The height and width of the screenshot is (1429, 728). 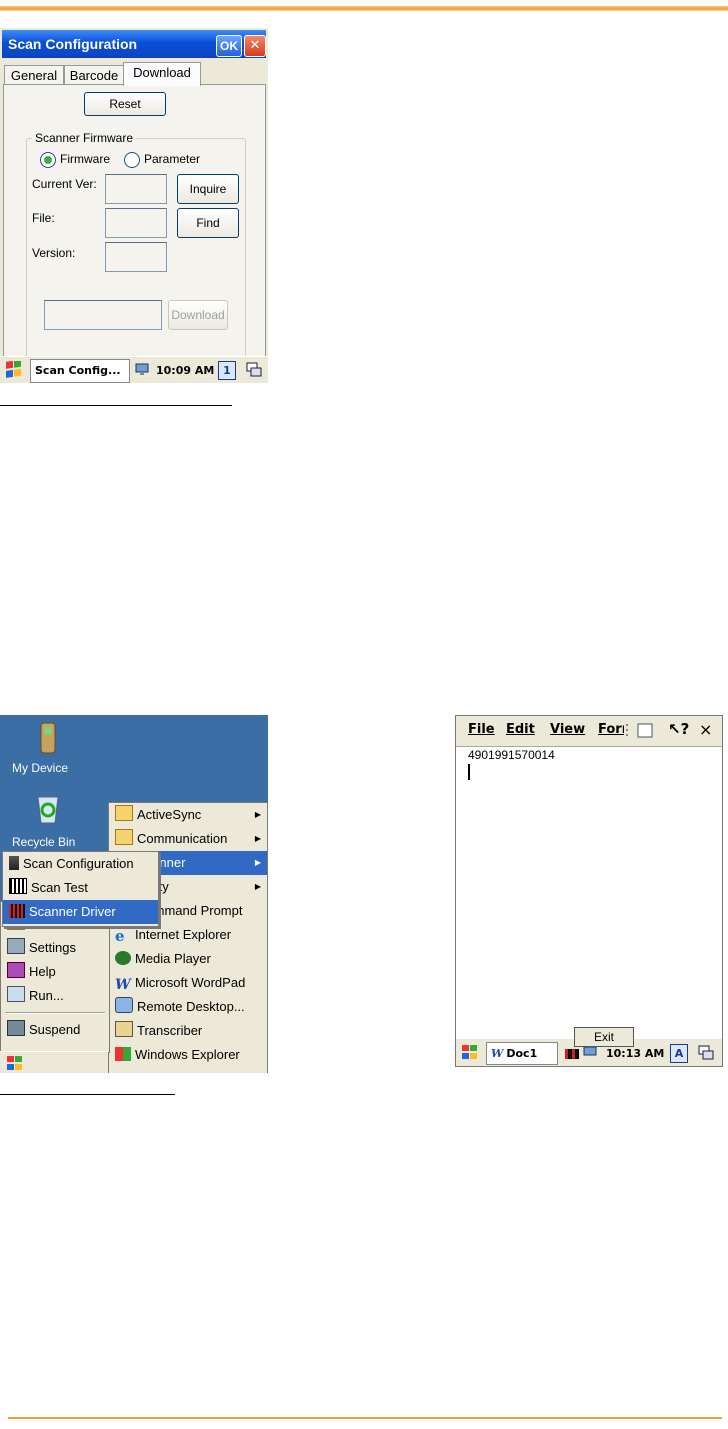 What do you see at coordinates (705, 729) in the screenshot?
I see `close-icon: ×` at bounding box center [705, 729].